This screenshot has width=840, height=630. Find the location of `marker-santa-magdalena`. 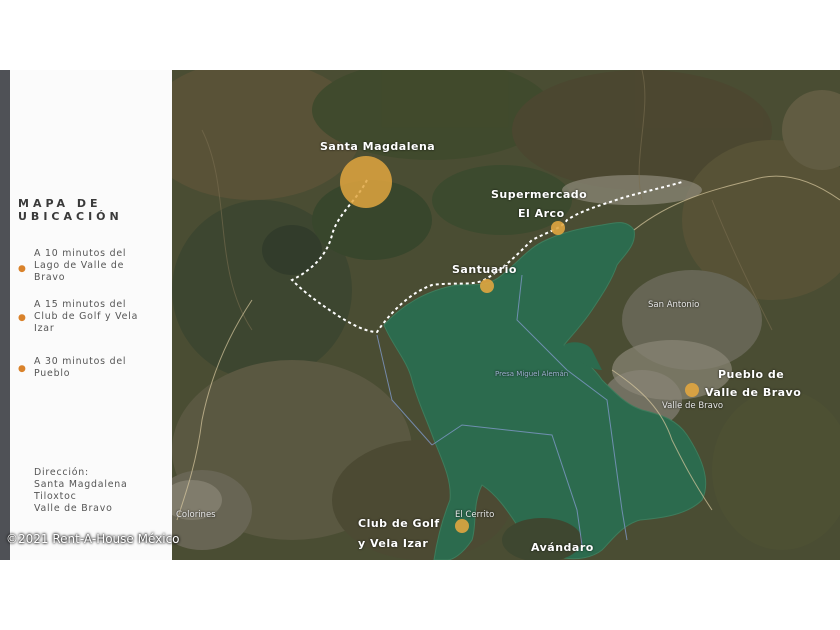

marker-santa-magdalena is located at coordinates (366, 182).